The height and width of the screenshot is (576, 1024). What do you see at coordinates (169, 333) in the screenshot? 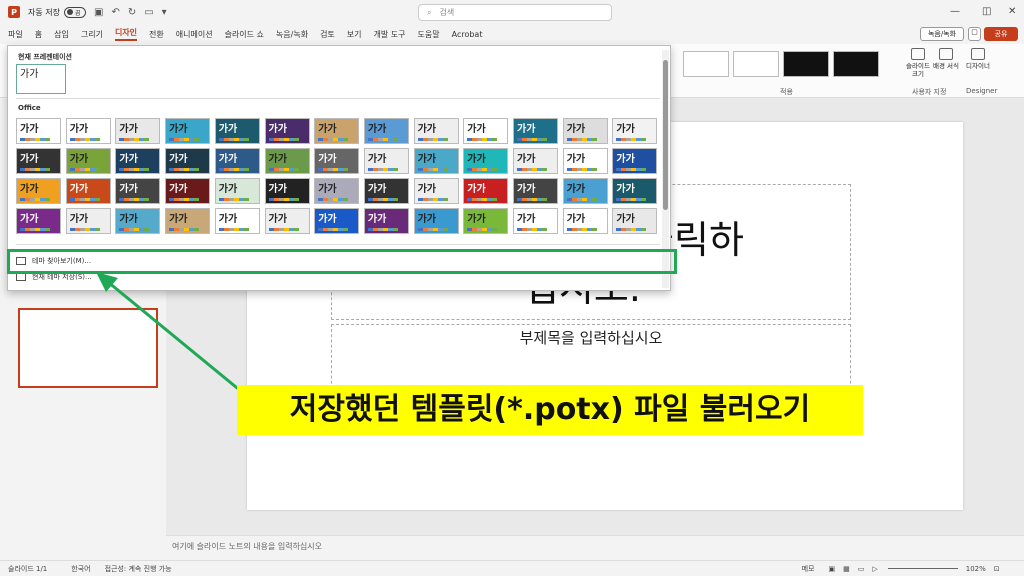
I see `annotation-arrow` at bounding box center [169, 333].